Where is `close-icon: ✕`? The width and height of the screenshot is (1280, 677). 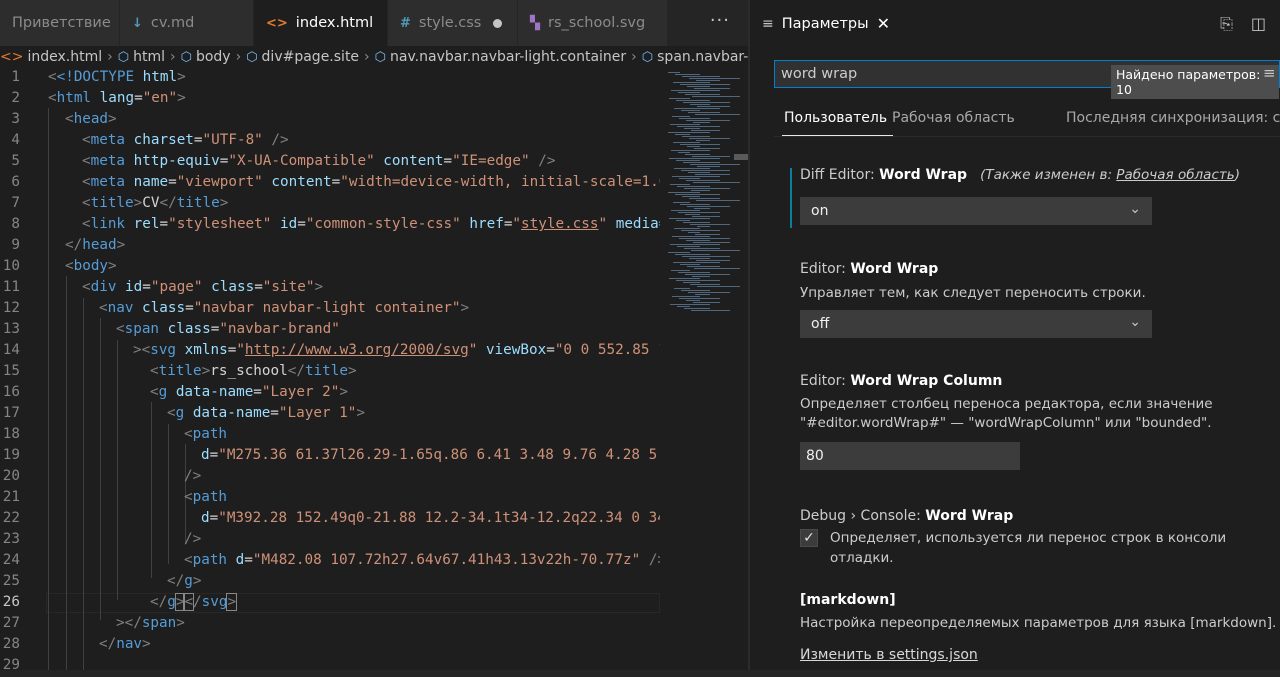
close-icon: ✕ is located at coordinates (883, 23).